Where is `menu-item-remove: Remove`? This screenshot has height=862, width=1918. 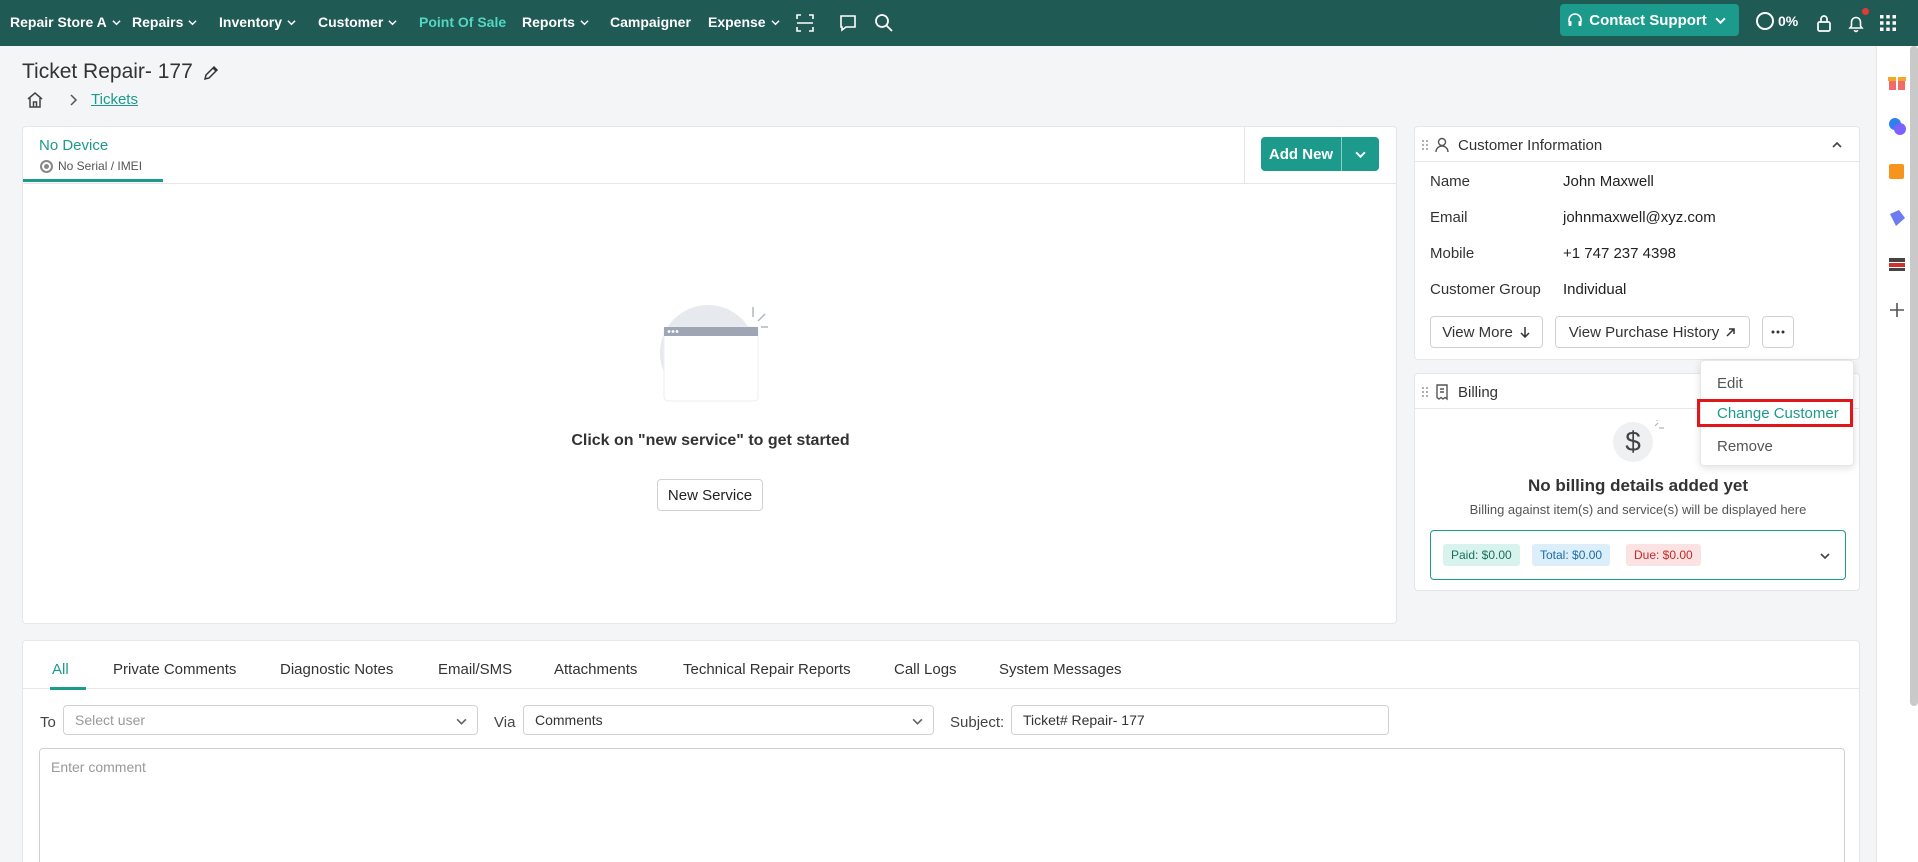 menu-item-remove: Remove is located at coordinates (1778, 446).